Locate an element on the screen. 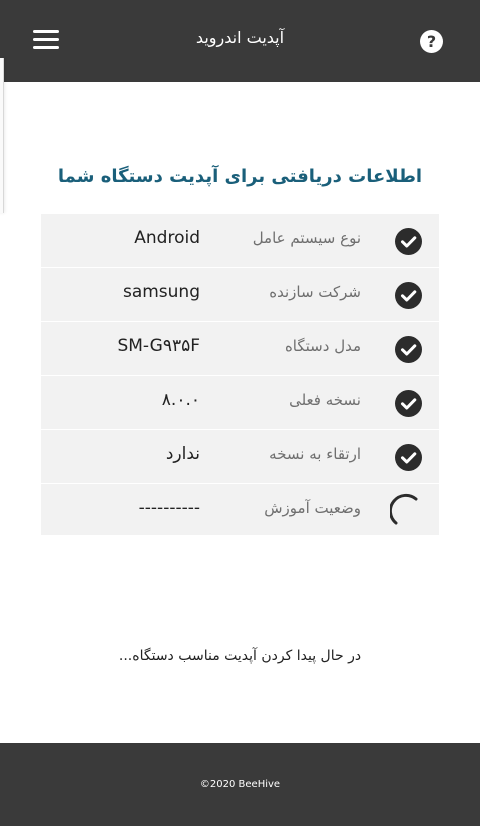 The width and height of the screenshot is (480, 826). info-row-tutorial-status: وضعیت آموزش ---------- is located at coordinates (240, 509).